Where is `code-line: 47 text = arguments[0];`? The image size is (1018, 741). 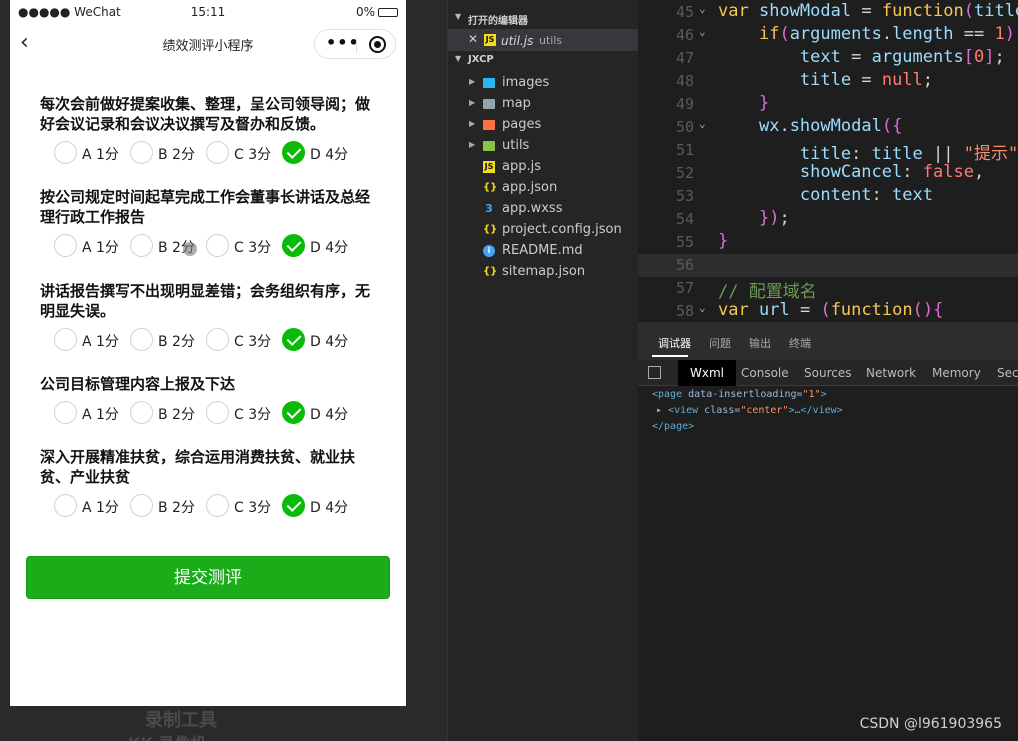 code-line: 47 text = arguments[0]; is located at coordinates (828, 58).